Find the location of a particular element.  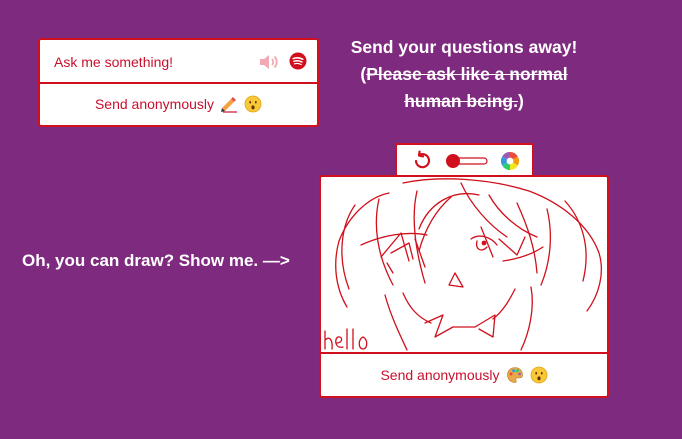

spotify-icon is located at coordinates (298, 61).